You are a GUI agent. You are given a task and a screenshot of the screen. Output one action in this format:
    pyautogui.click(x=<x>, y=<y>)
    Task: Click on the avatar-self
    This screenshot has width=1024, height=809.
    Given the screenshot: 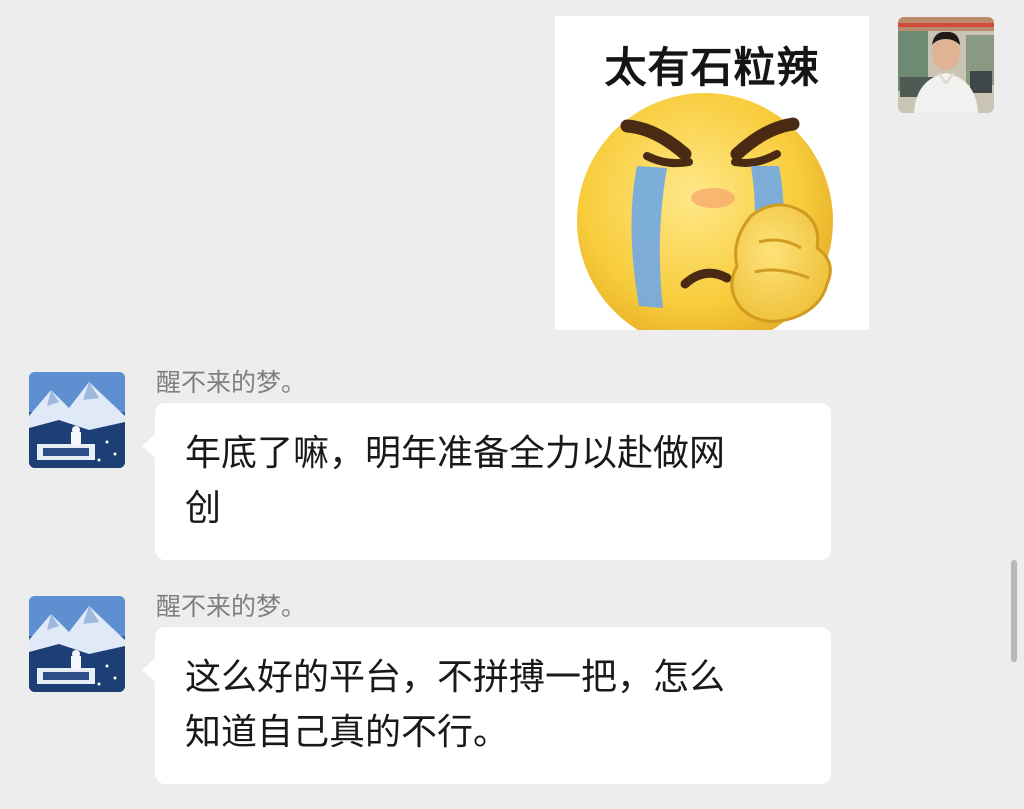 What is the action you would take?
    pyautogui.click(x=946, y=65)
    